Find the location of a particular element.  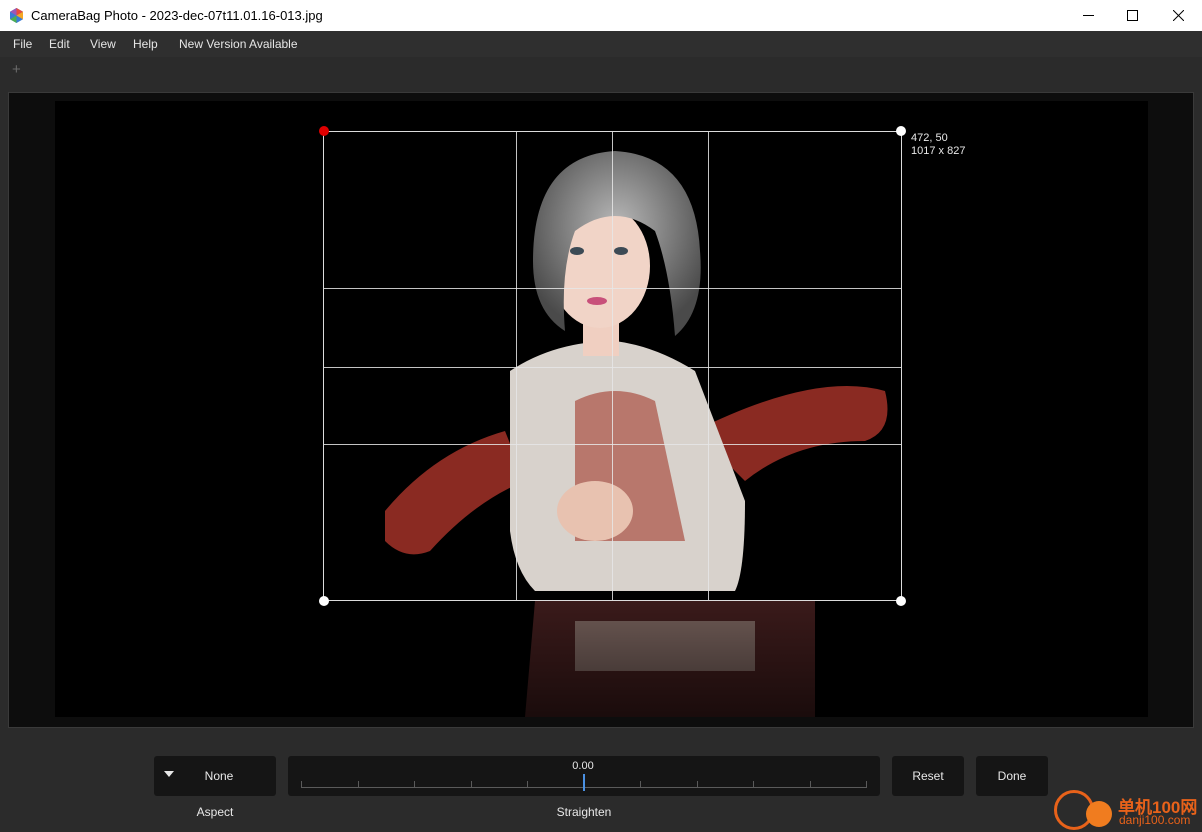

minimize-button is located at coordinates (1088, 15).